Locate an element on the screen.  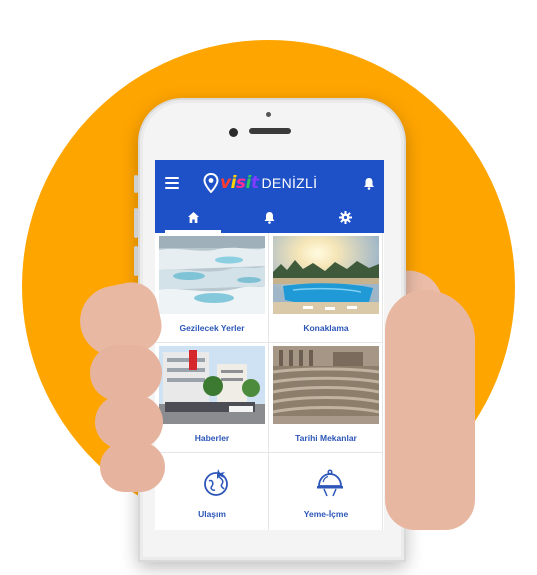
tab-bar is located at coordinates (269, 217).